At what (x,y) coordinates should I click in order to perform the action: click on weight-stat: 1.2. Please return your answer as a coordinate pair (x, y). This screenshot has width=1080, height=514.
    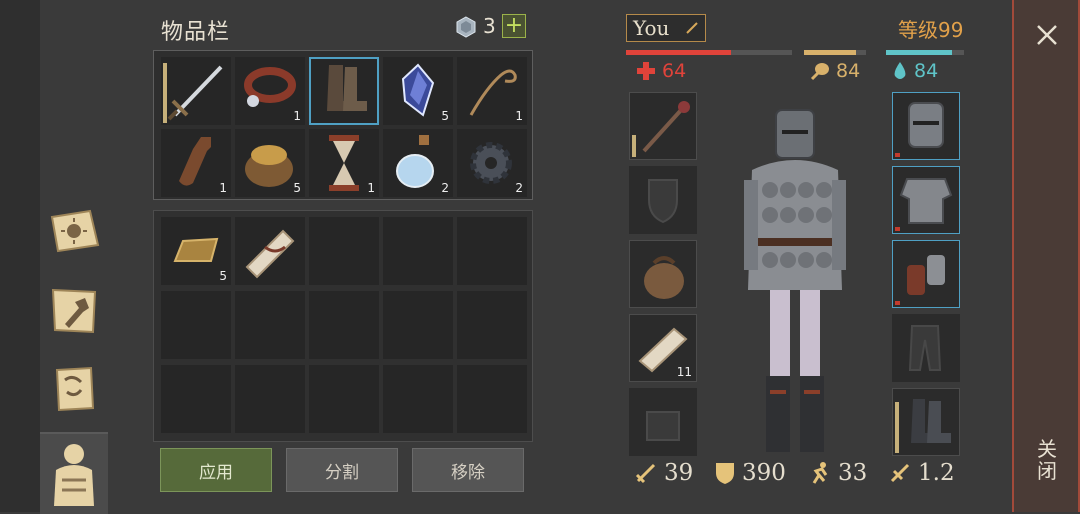
    Looking at the image, I should click on (921, 473).